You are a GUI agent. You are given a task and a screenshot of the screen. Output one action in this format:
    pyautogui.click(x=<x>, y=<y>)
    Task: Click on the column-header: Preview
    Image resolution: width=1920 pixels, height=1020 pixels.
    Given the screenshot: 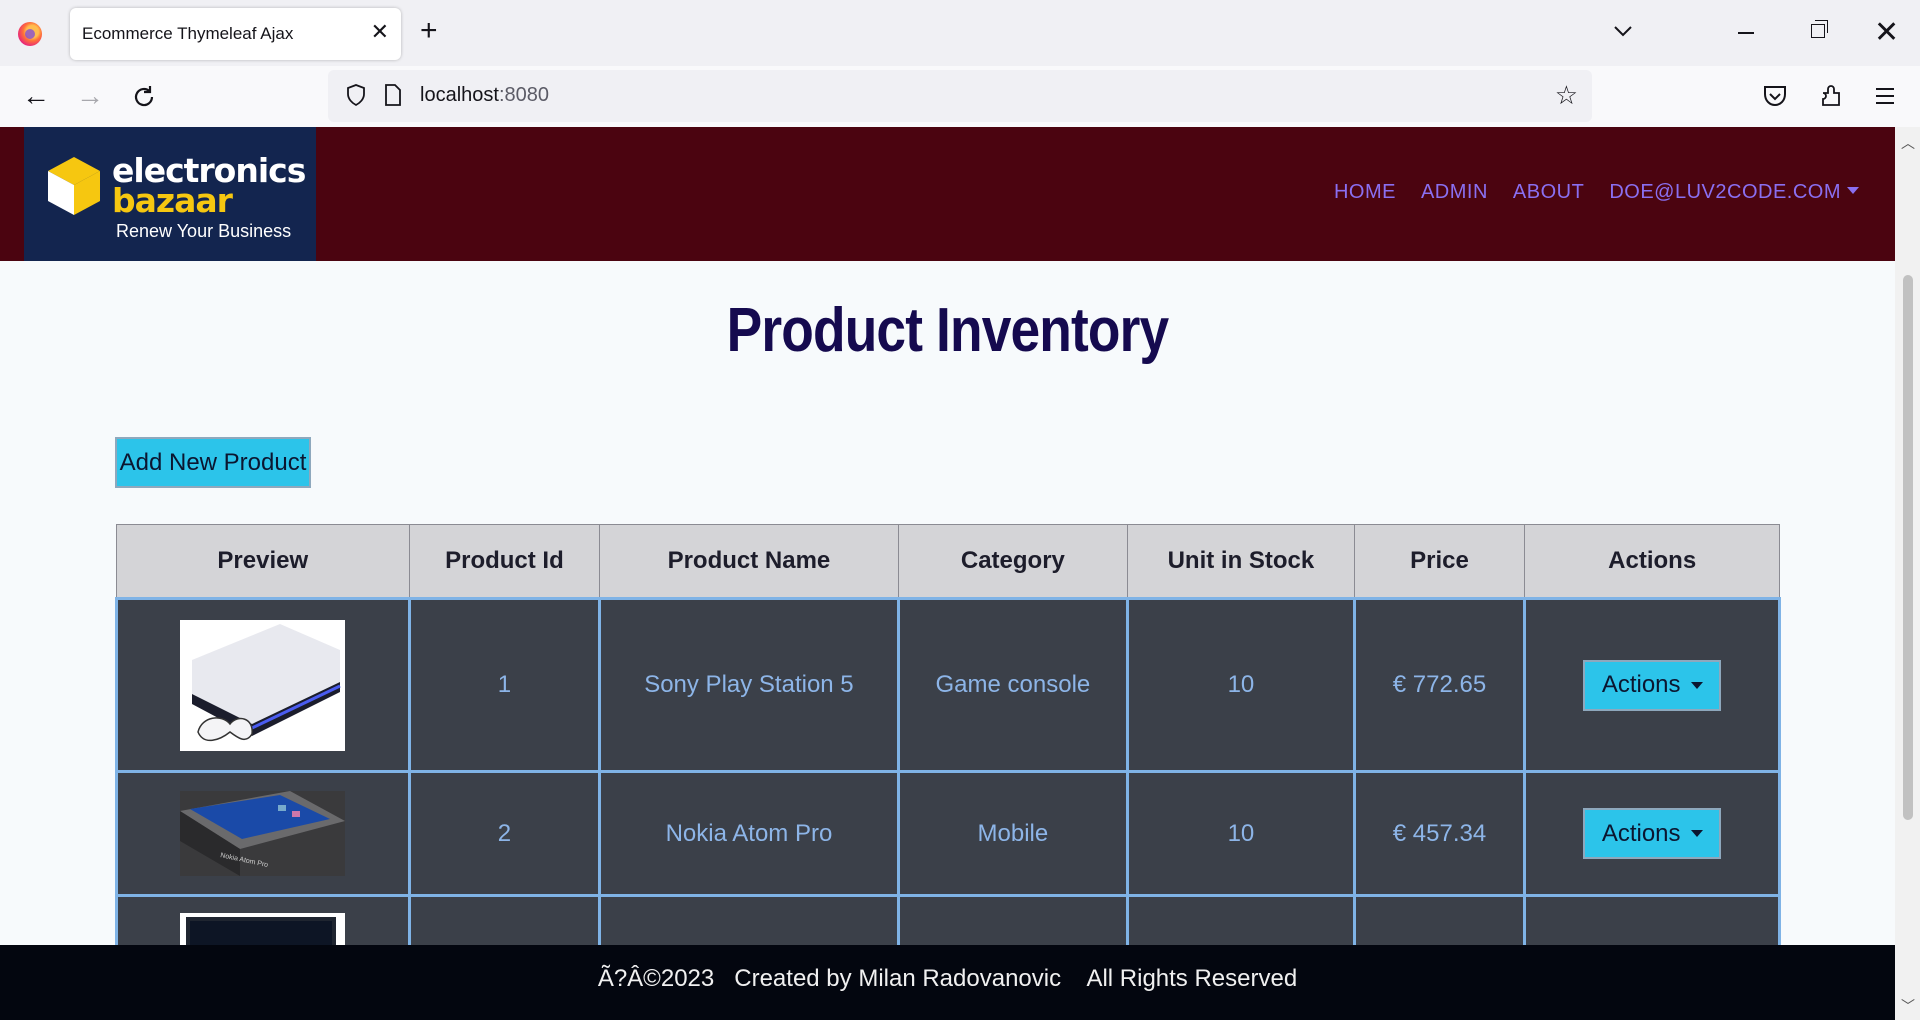 What is the action you would take?
    pyautogui.click(x=263, y=561)
    